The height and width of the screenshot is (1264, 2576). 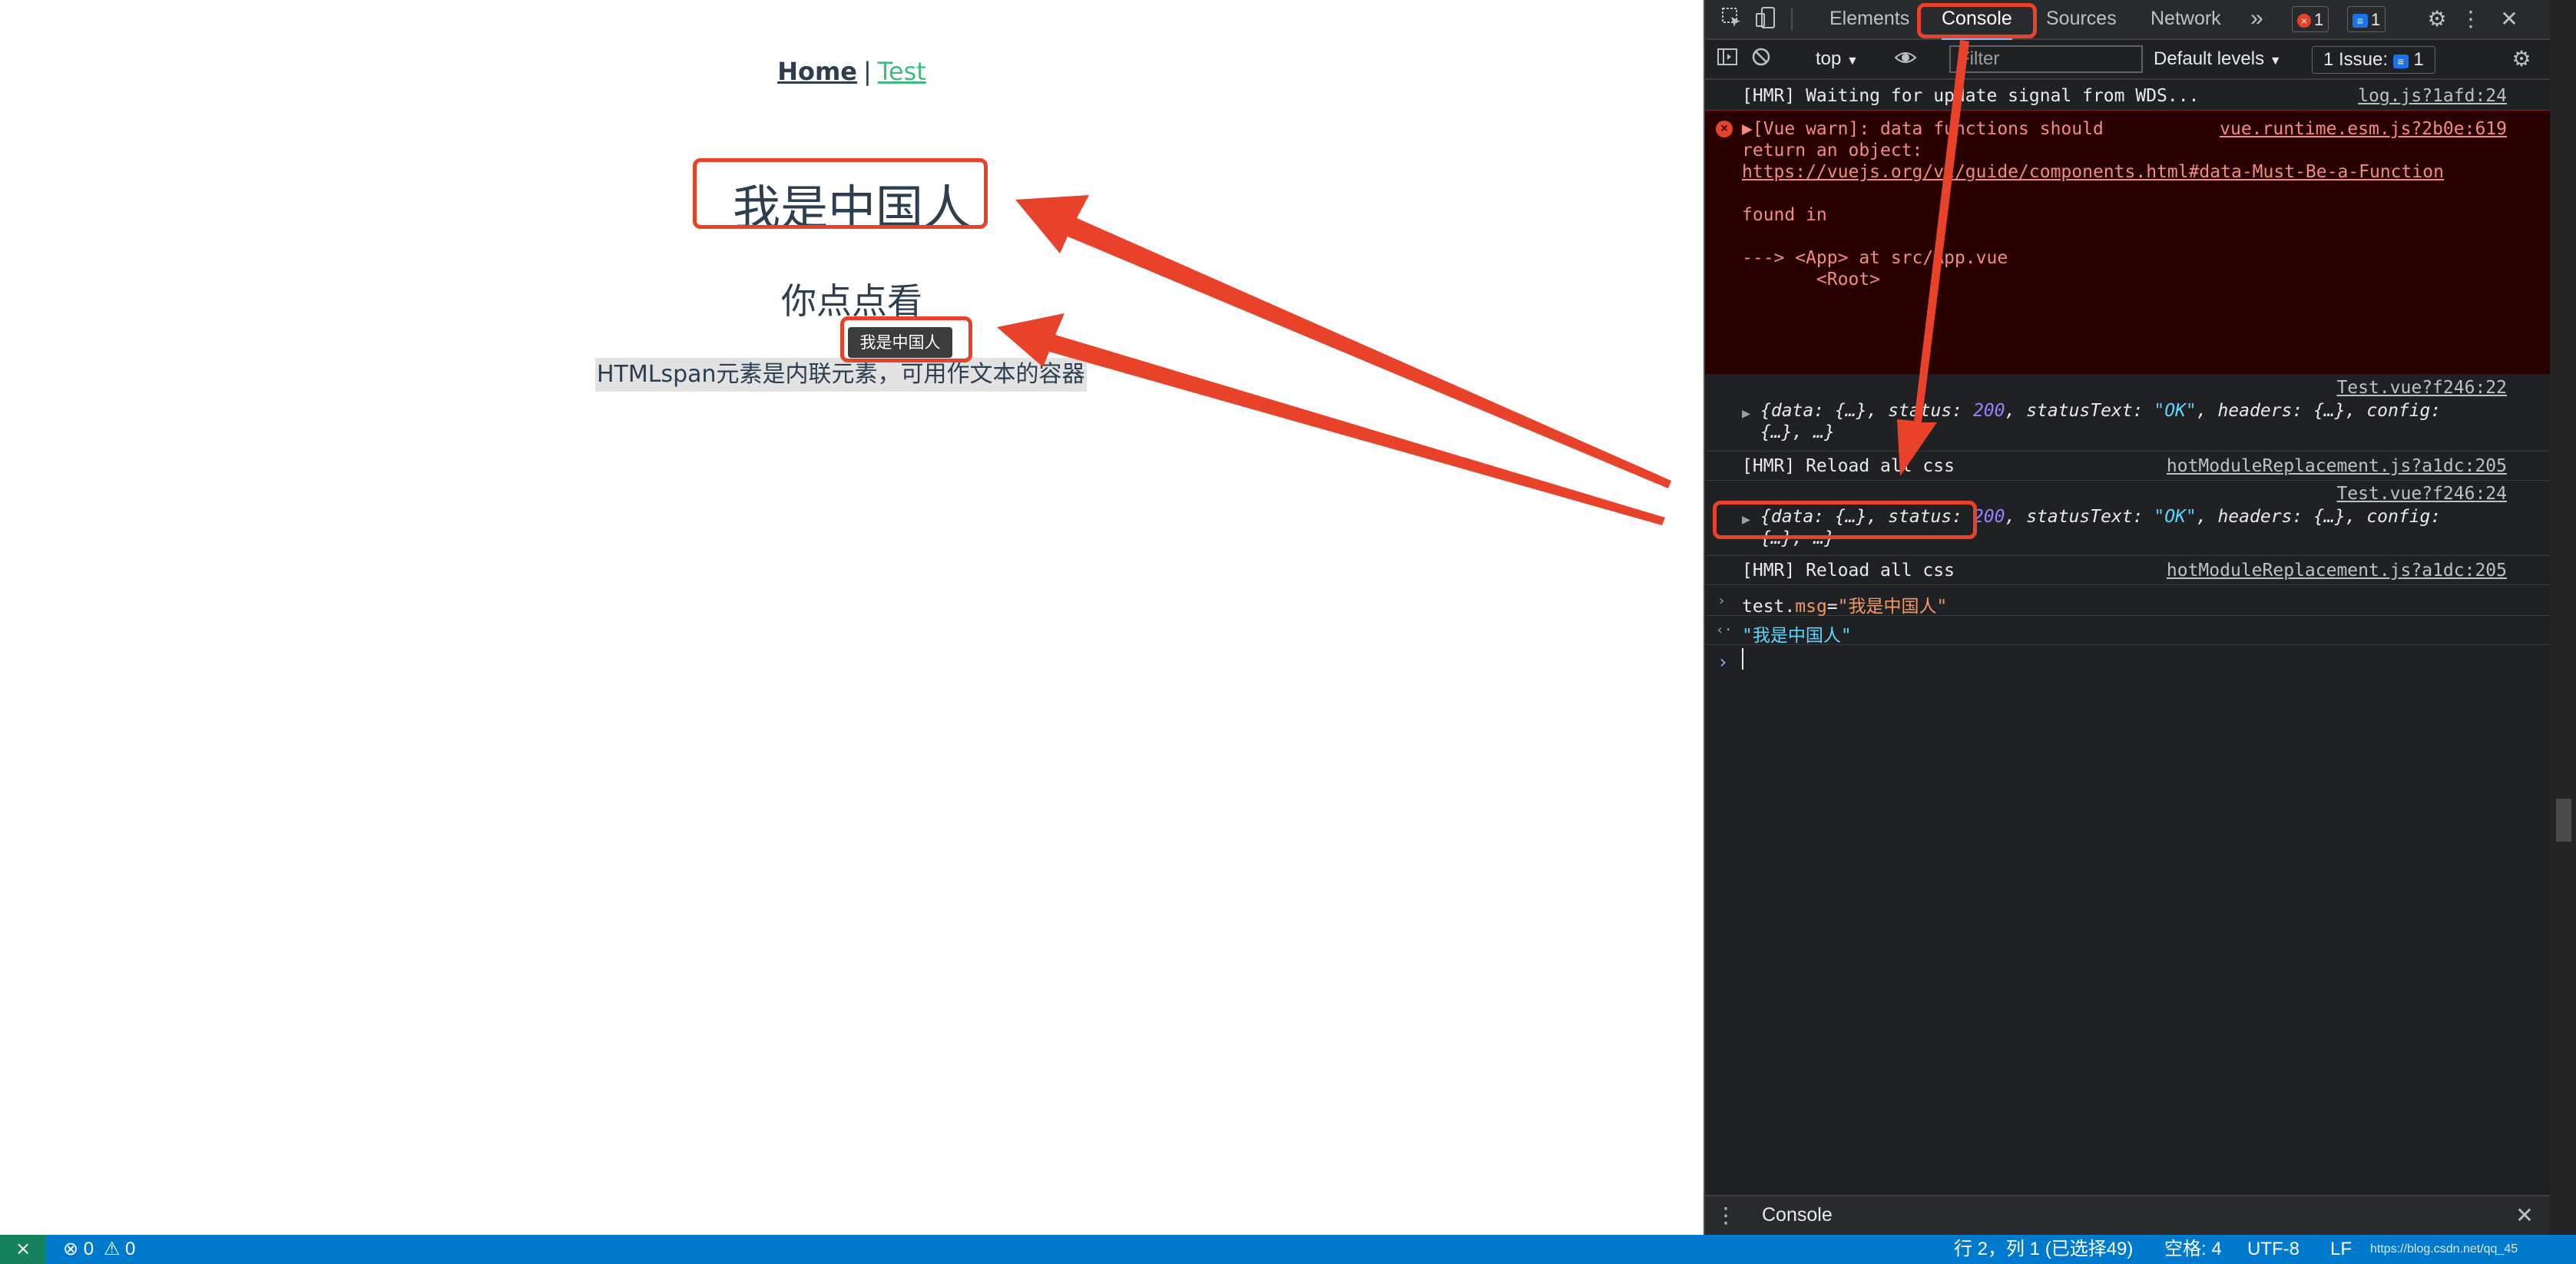 I want to click on nav-link-test: Test, so click(x=902, y=71).